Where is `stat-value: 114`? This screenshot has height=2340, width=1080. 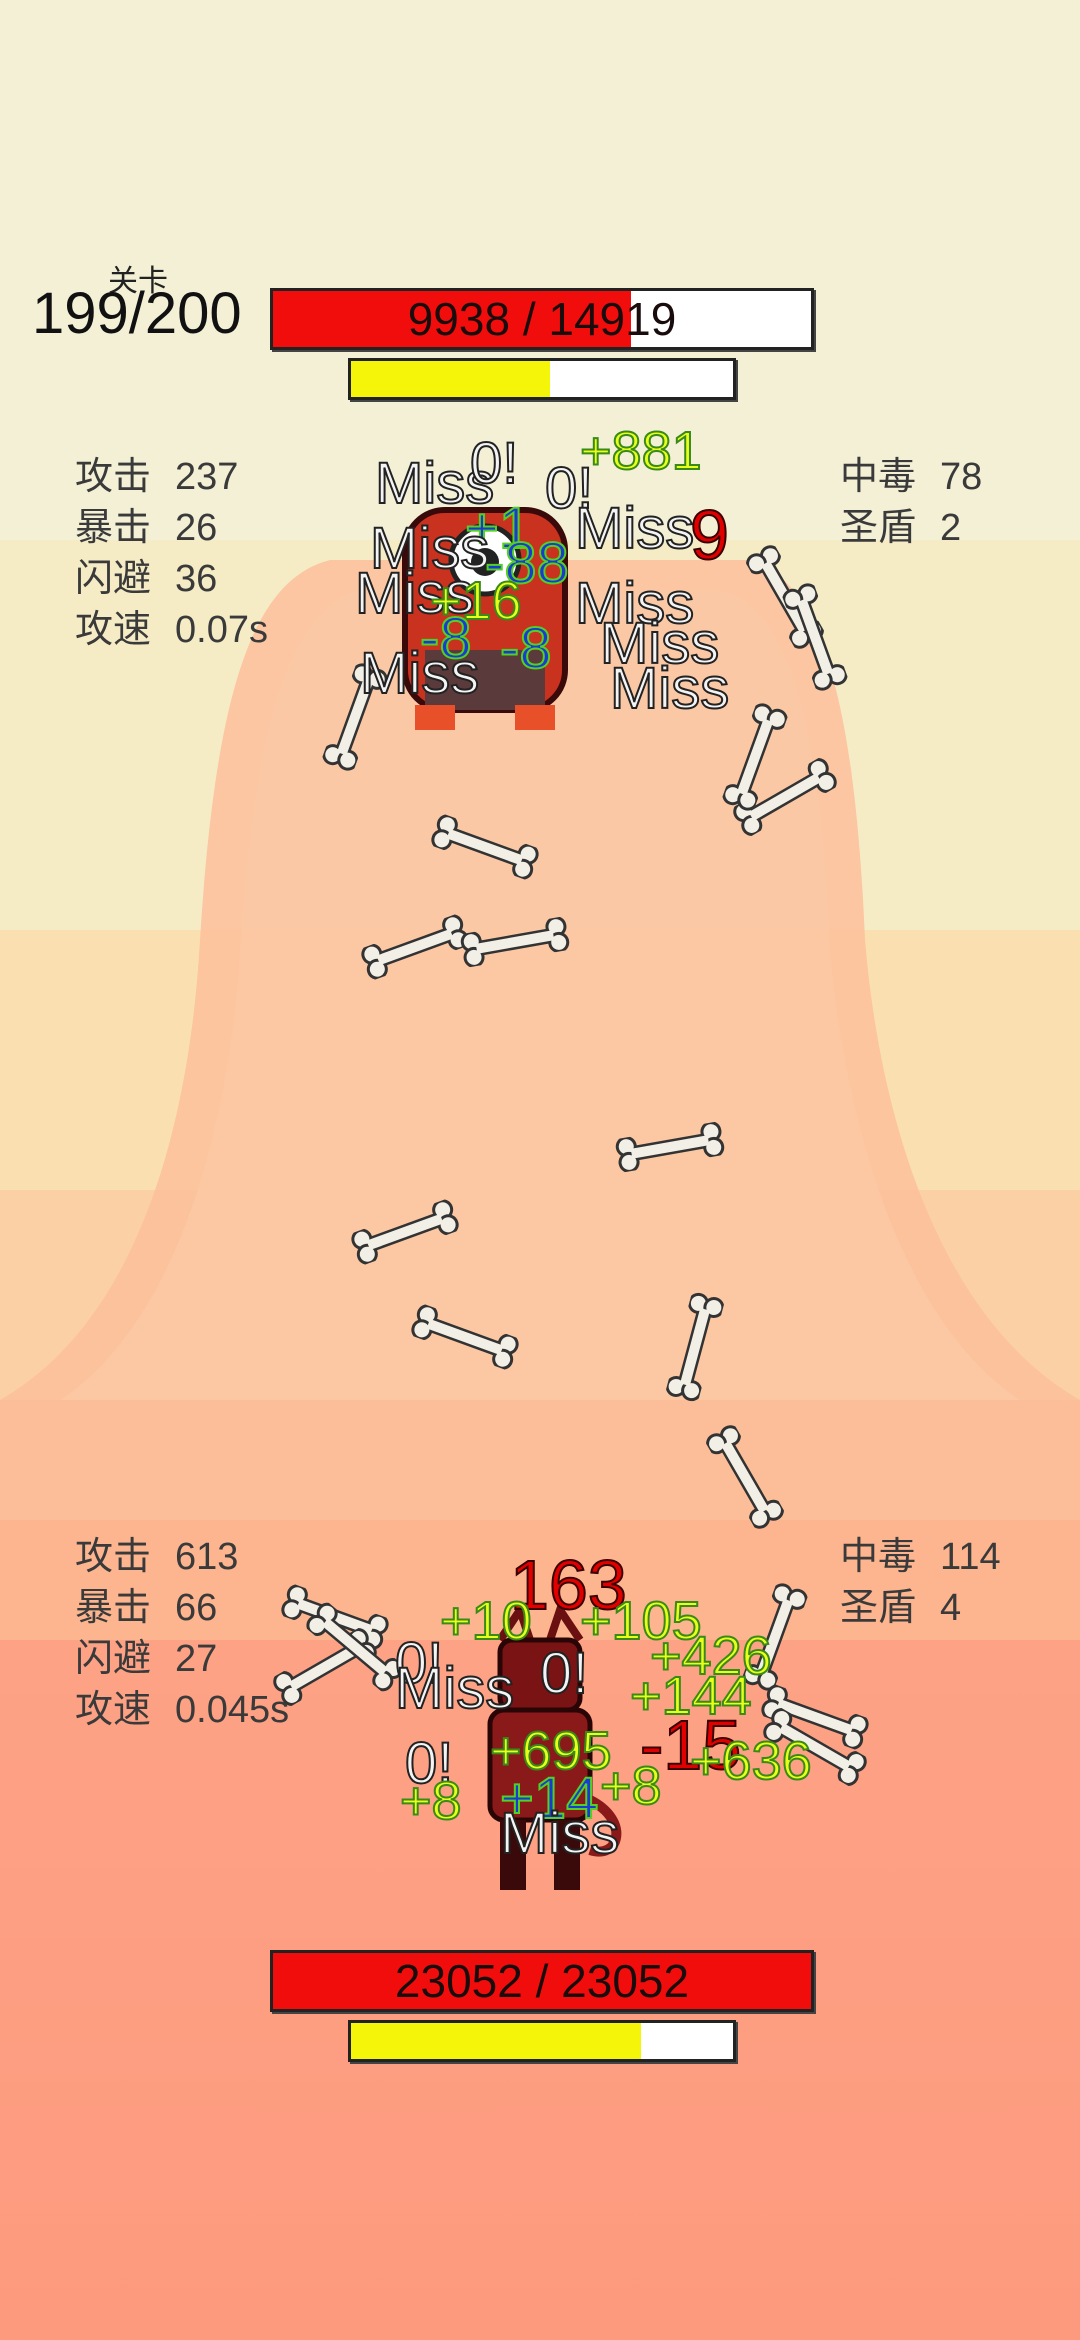
stat-value: 114 is located at coordinates (970, 1557).